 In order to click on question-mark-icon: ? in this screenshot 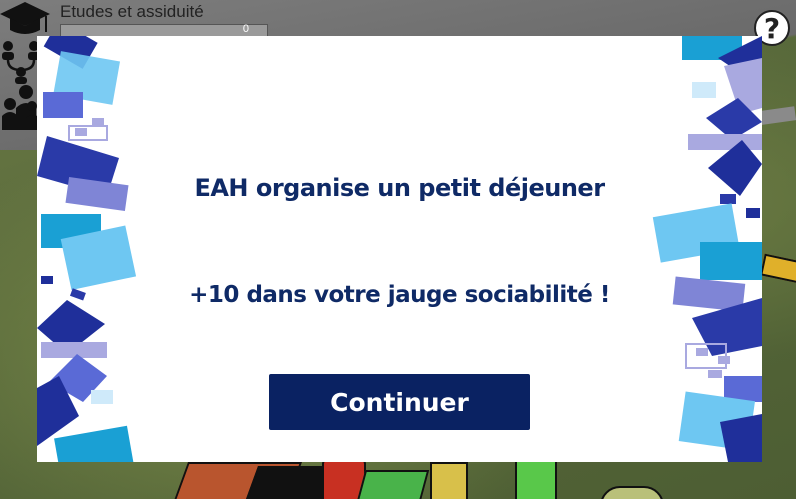, I will do `click(772, 28)`.